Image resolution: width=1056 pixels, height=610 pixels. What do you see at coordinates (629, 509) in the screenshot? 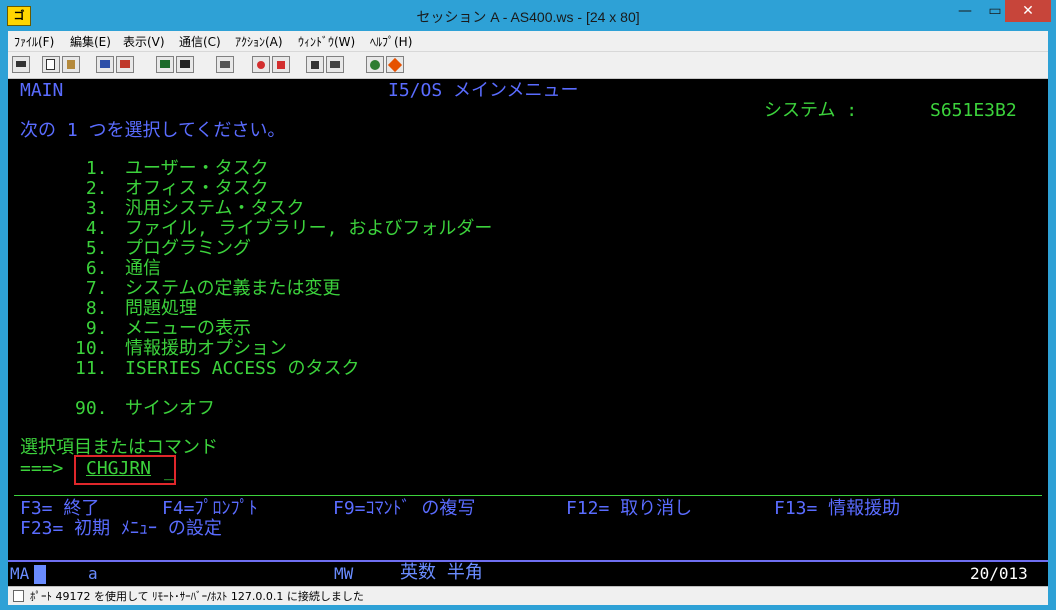
I see `fkey-f12: F12= 取り消し` at bounding box center [629, 509].